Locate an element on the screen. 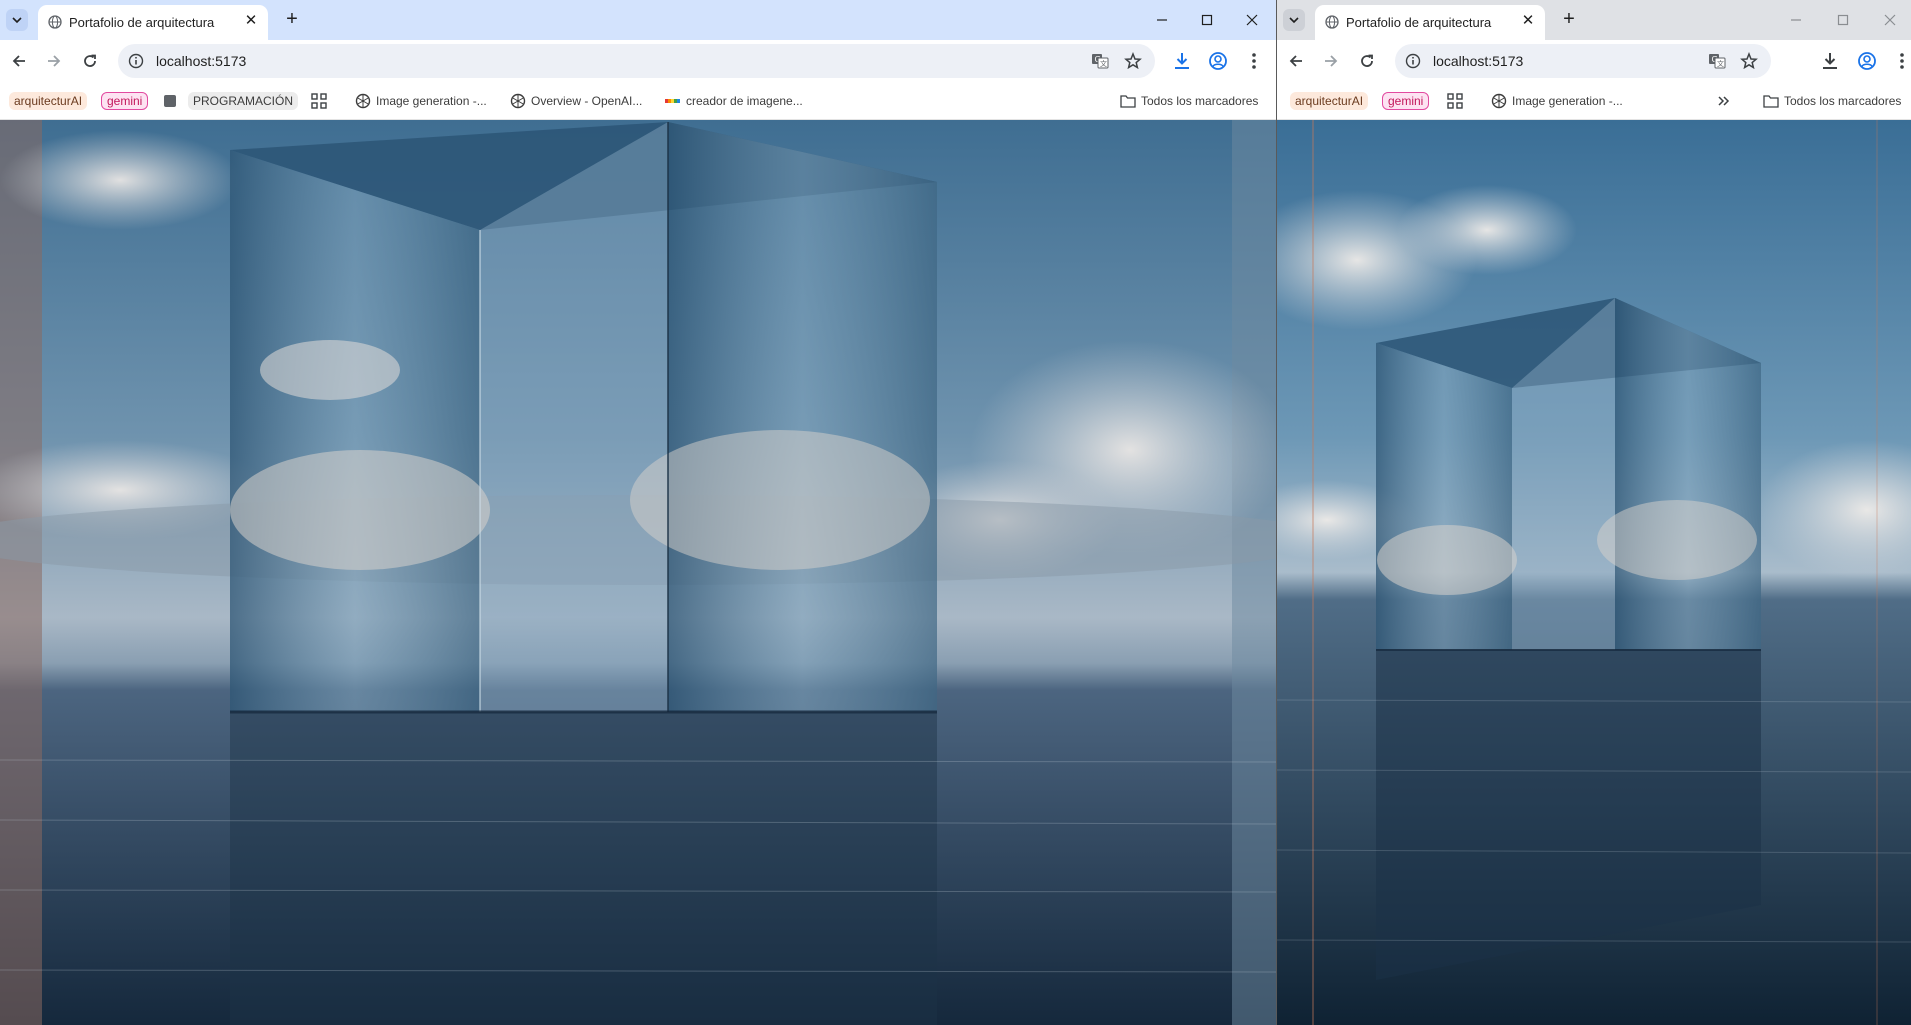  bookmark-programacion: PROGRAMACIÓN is located at coordinates (243, 101).